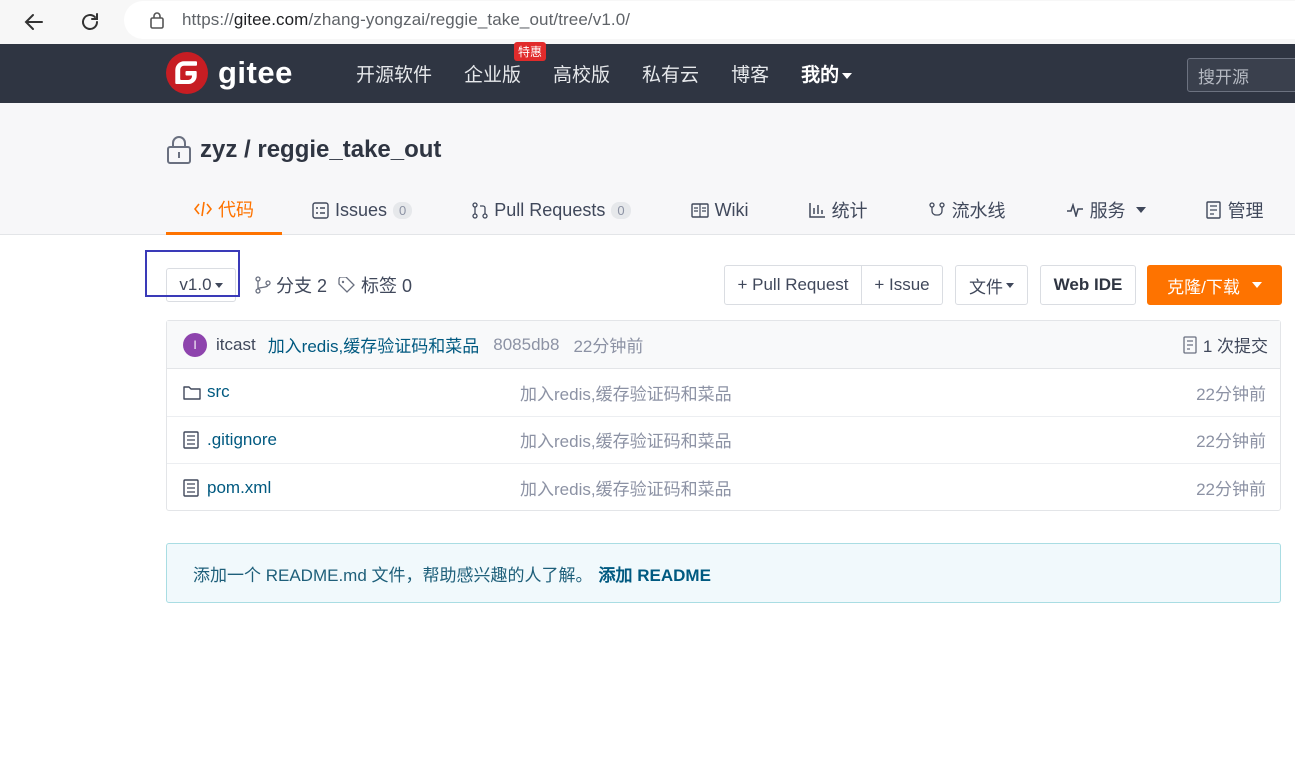 The image size is (1295, 776). I want to click on branch-select: v1.0, so click(201, 285).